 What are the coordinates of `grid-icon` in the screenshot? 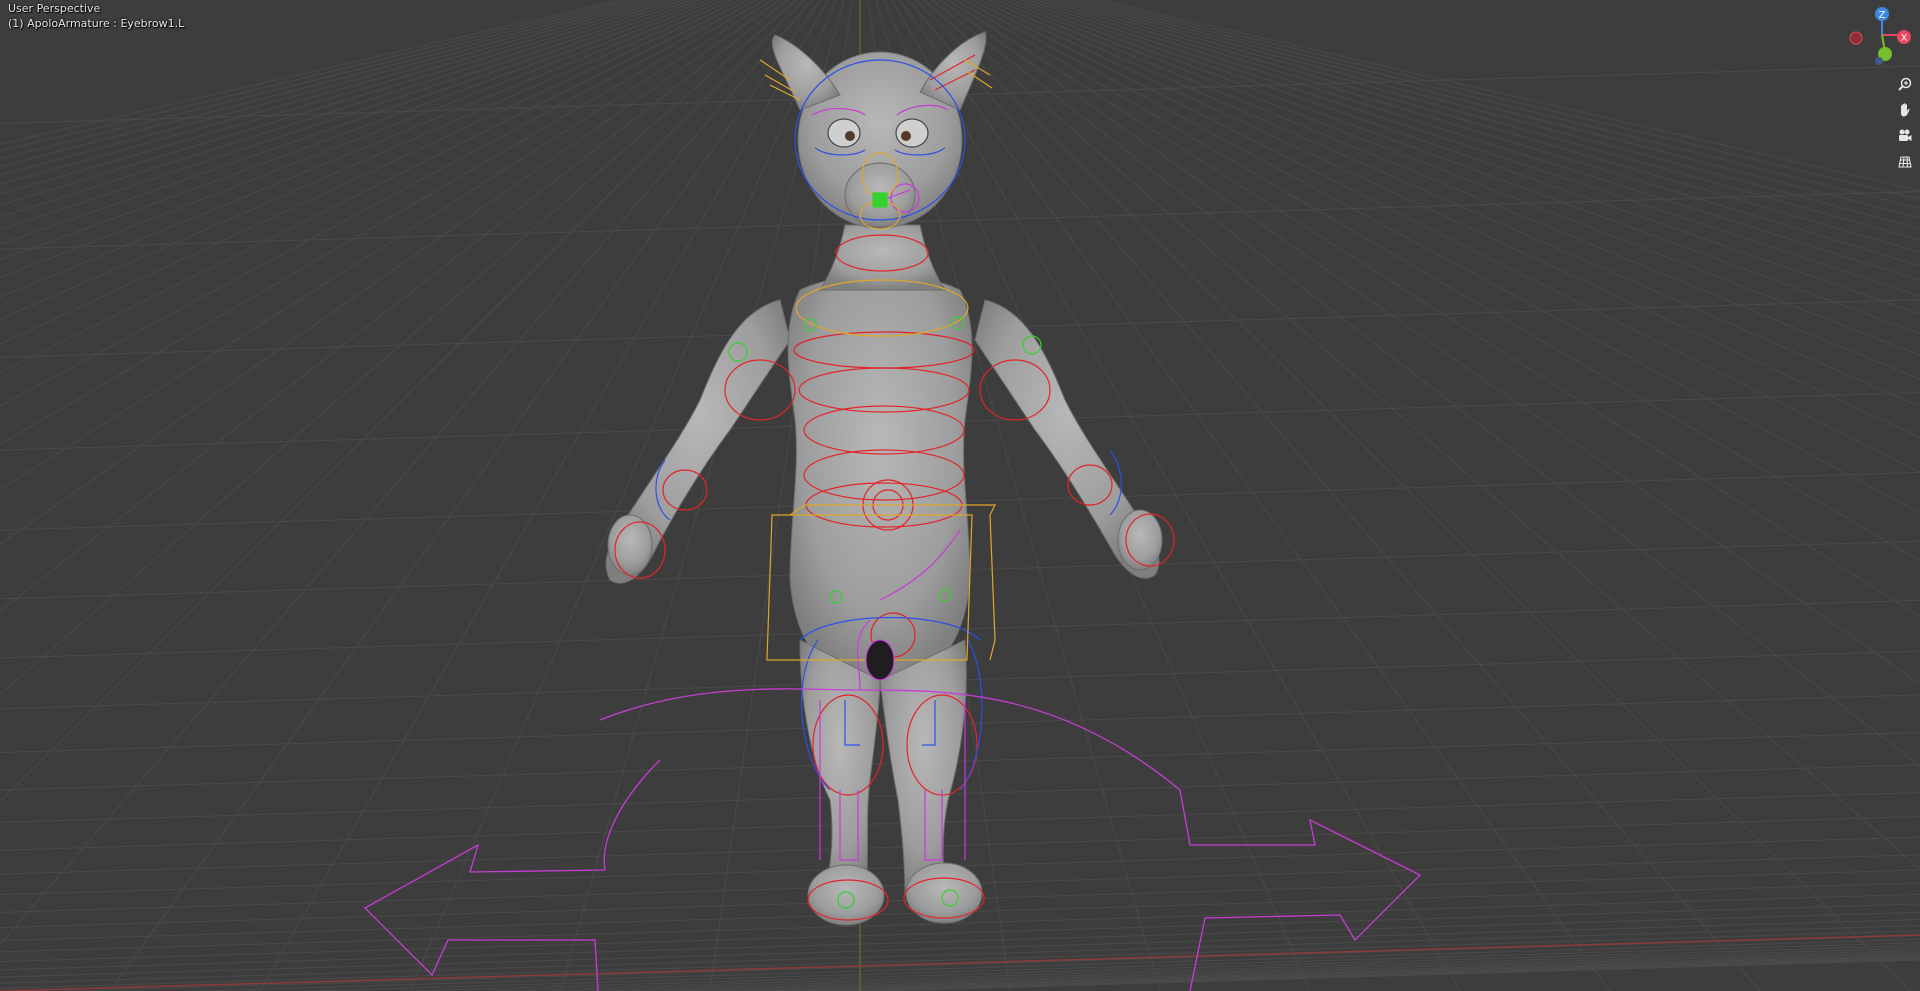 It's located at (1905, 162).